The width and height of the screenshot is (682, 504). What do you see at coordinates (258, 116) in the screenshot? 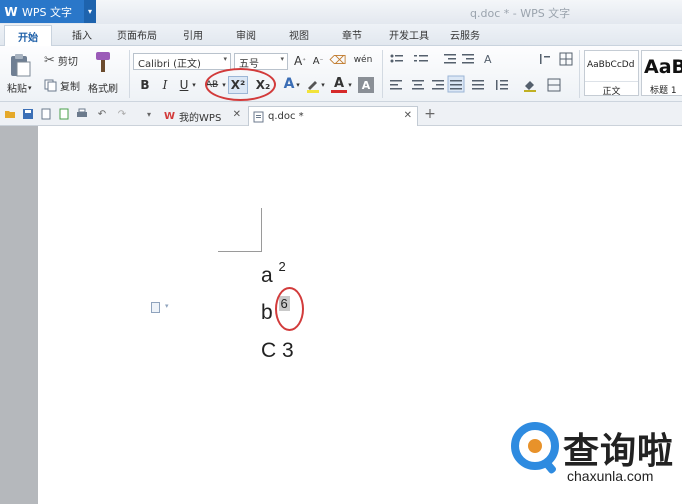
I see `document-icon` at bounding box center [258, 116].